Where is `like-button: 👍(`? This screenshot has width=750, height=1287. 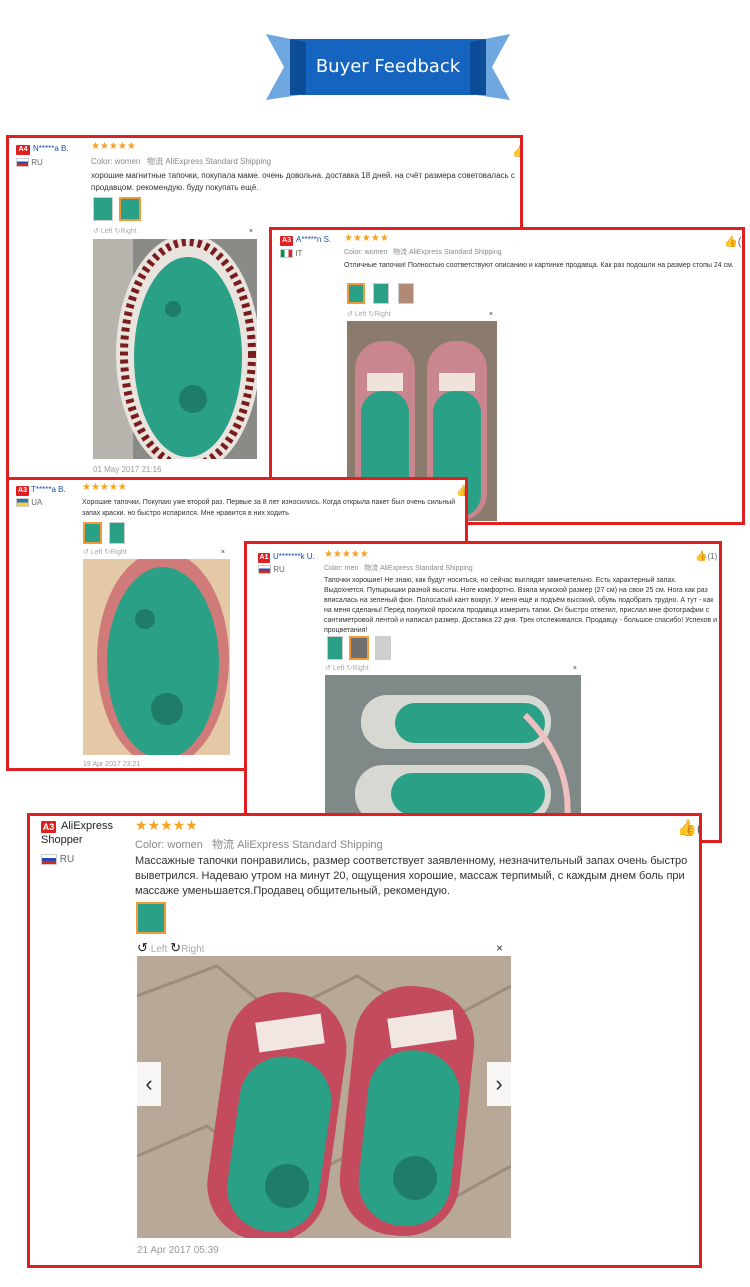
like-button: 👍( is located at coordinates (688, 828).